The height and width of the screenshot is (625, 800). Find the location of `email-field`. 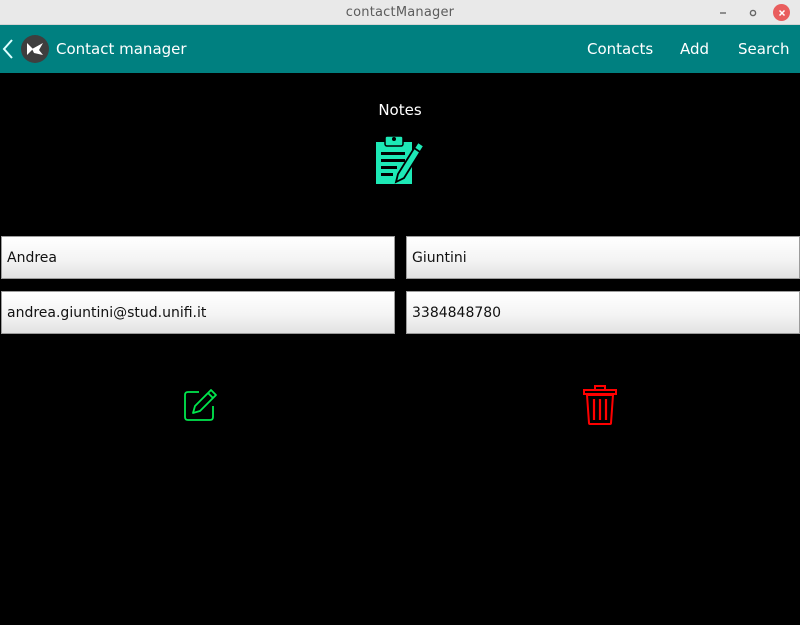

email-field is located at coordinates (198, 312).